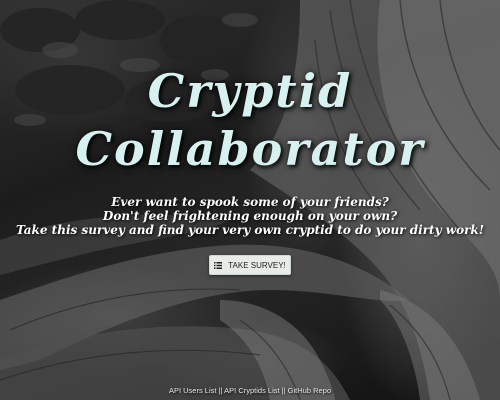  I want to click on tagline-line-1: Ever want to spook some of your friends?, so click(250, 202).